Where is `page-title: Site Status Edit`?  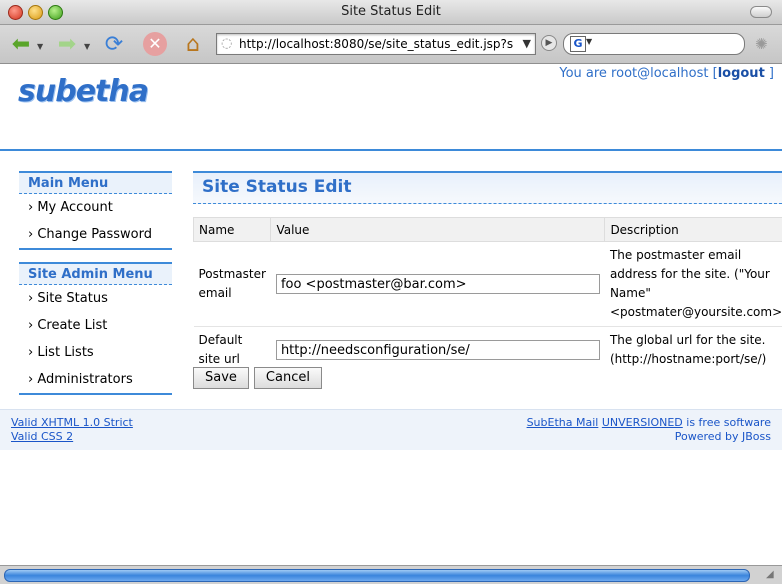 page-title: Site Status Edit is located at coordinates (277, 187).